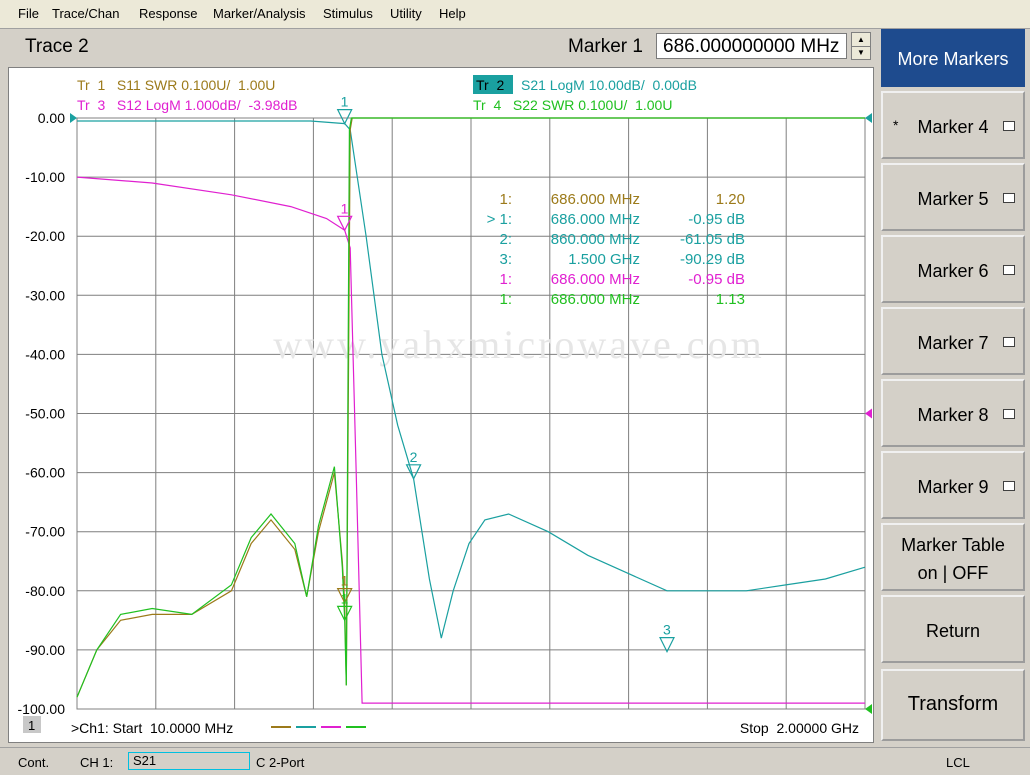 Image resolution: width=1030 pixels, height=775 pixels. Describe the element at coordinates (406, 13) in the screenshot. I see `menu-utility: Utility` at that location.